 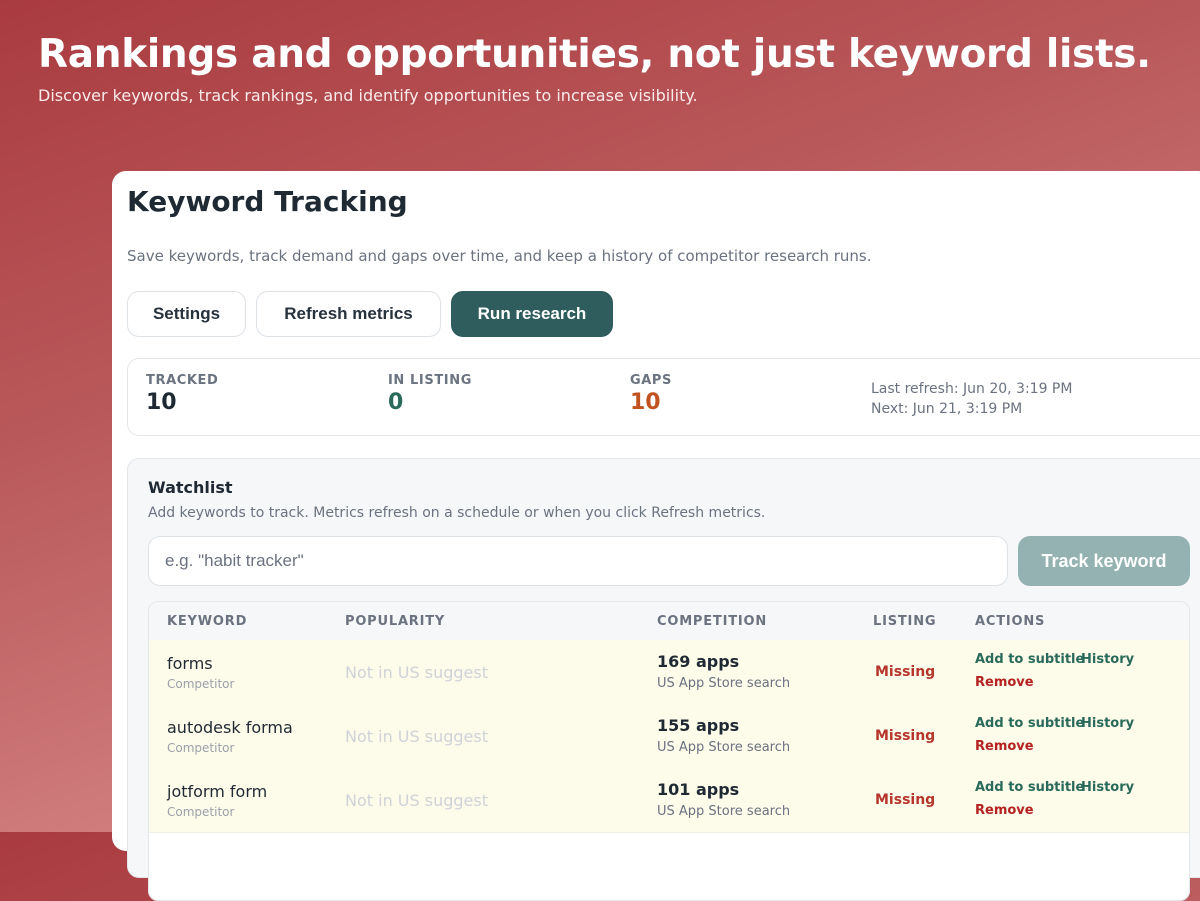 What do you see at coordinates (186, 314) in the screenshot?
I see `settings-button: Settings` at bounding box center [186, 314].